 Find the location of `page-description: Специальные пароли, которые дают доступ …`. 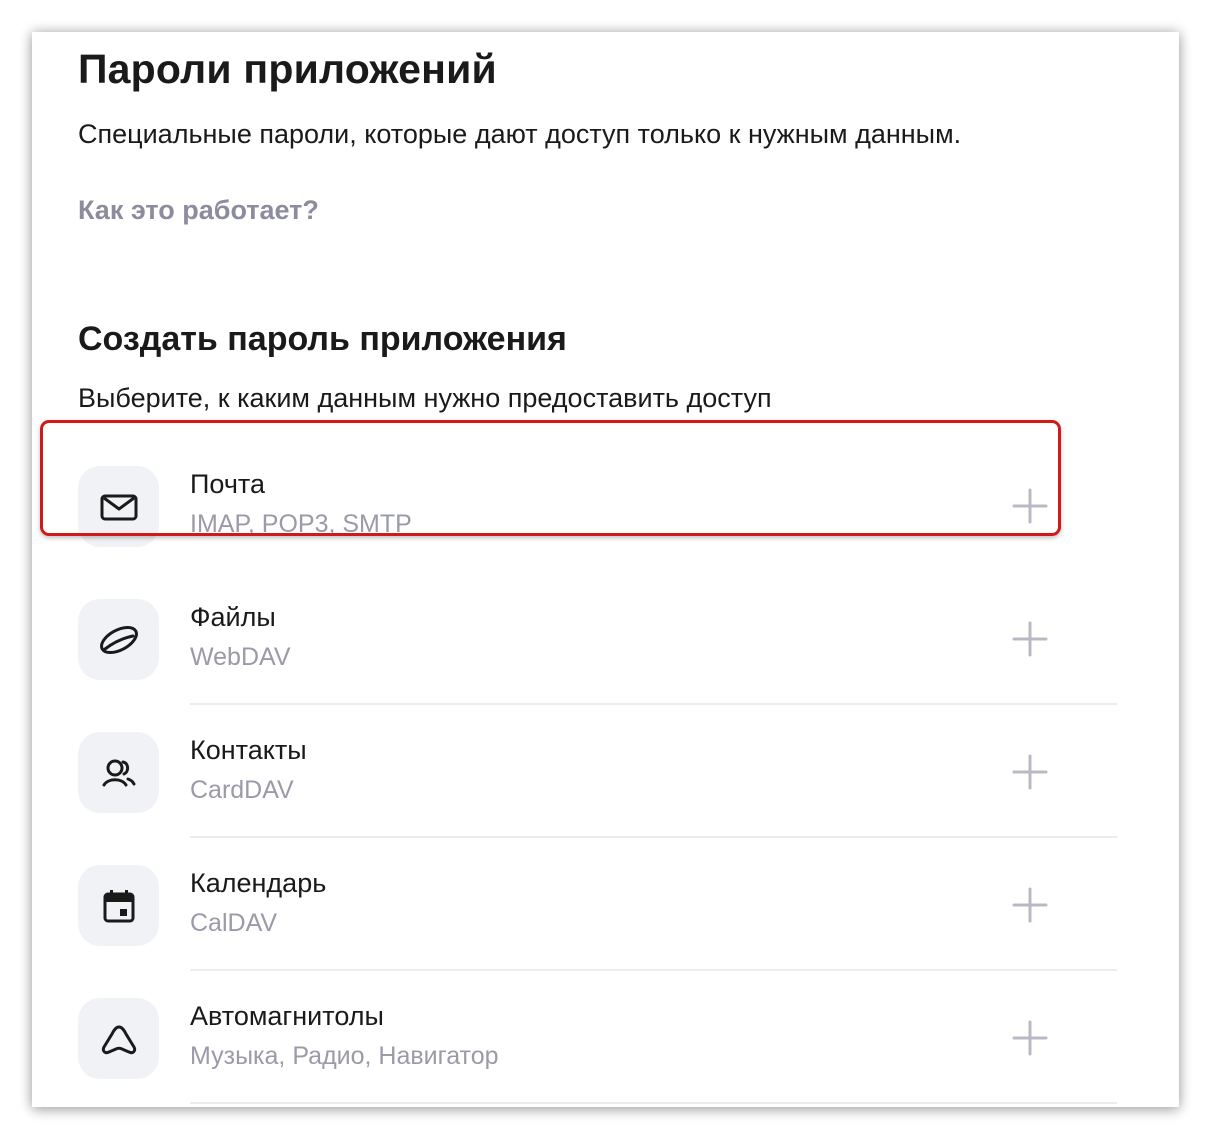

page-description: Специальные пароли, которые дают доступ … is located at coordinates (520, 134).